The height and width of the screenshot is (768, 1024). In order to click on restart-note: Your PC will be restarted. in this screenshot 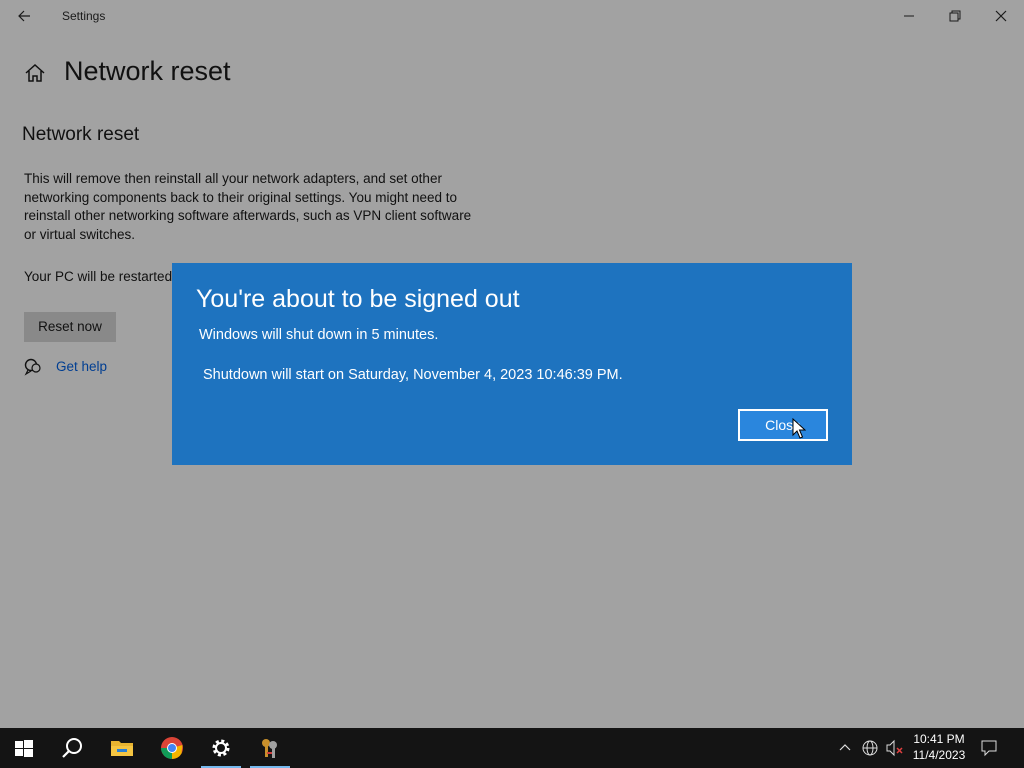, I will do `click(100, 276)`.